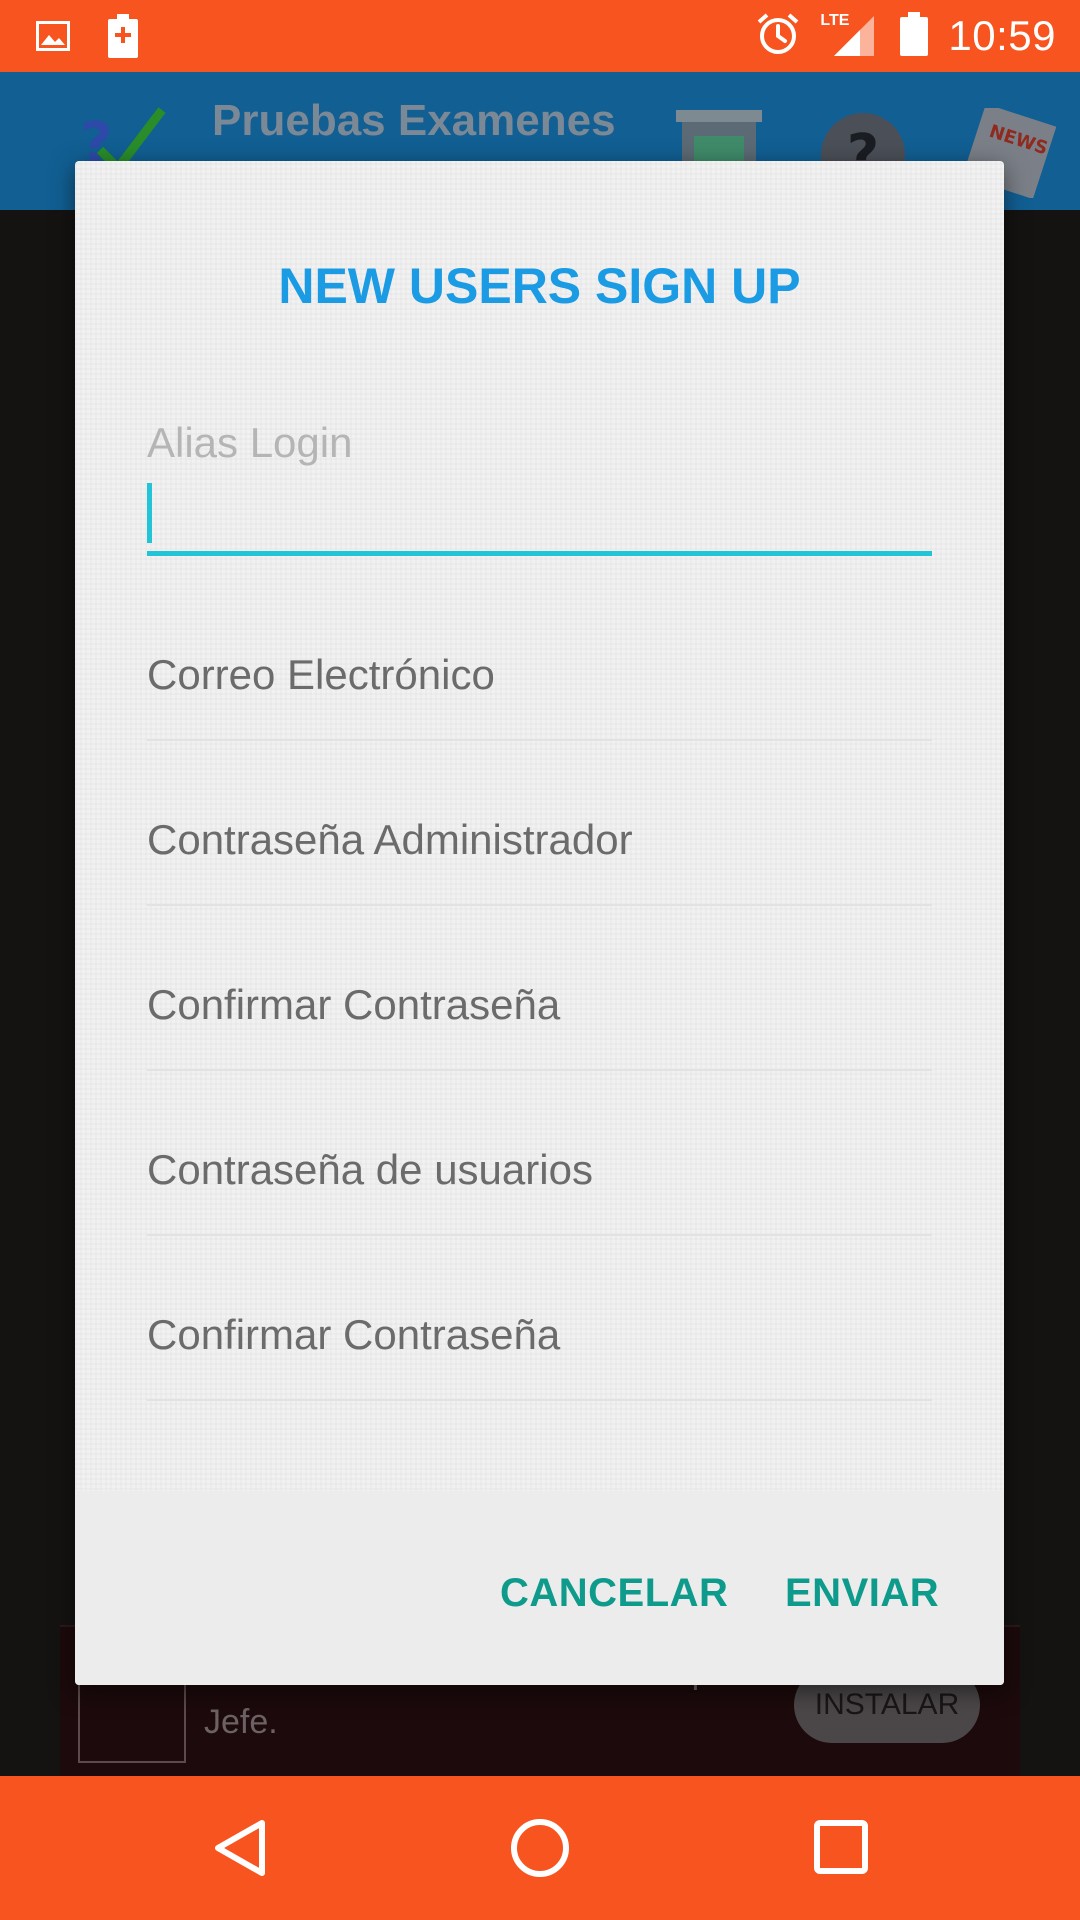 The height and width of the screenshot is (1920, 1080). I want to click on image-notification-icon, so click(53, 38).